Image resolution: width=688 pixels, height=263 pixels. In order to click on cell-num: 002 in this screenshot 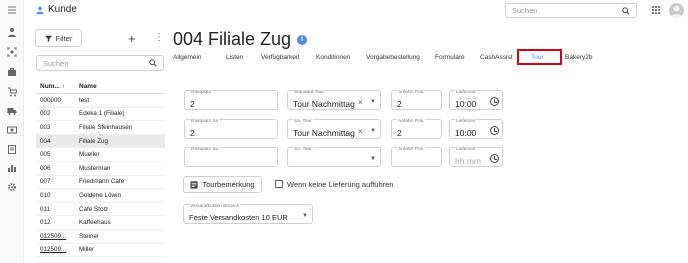, I will do `click(45, 114)`.